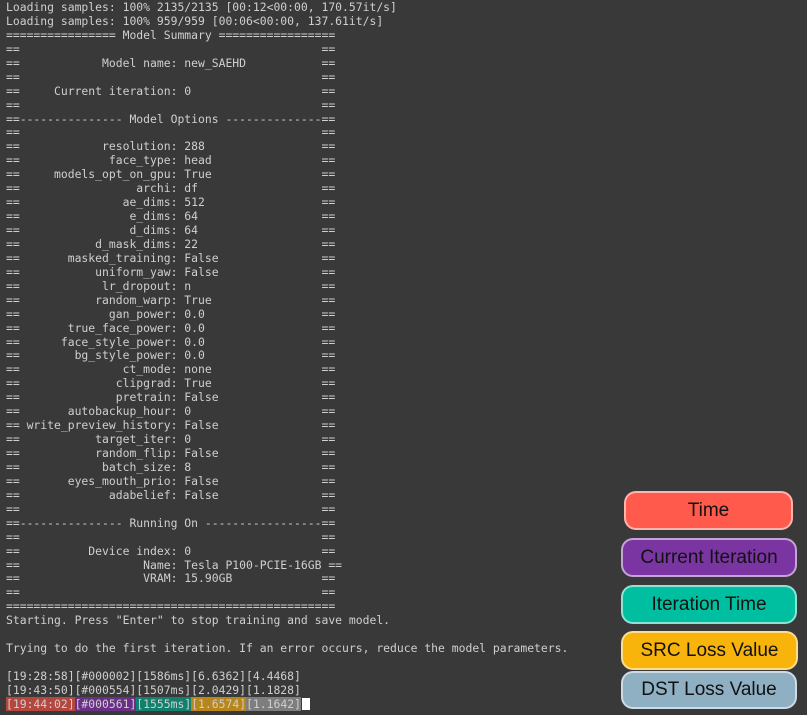  Describe the element at coordinates (709, 604) in the screenshot. I see `legend-iteration-time: Iteration Time` at that location.